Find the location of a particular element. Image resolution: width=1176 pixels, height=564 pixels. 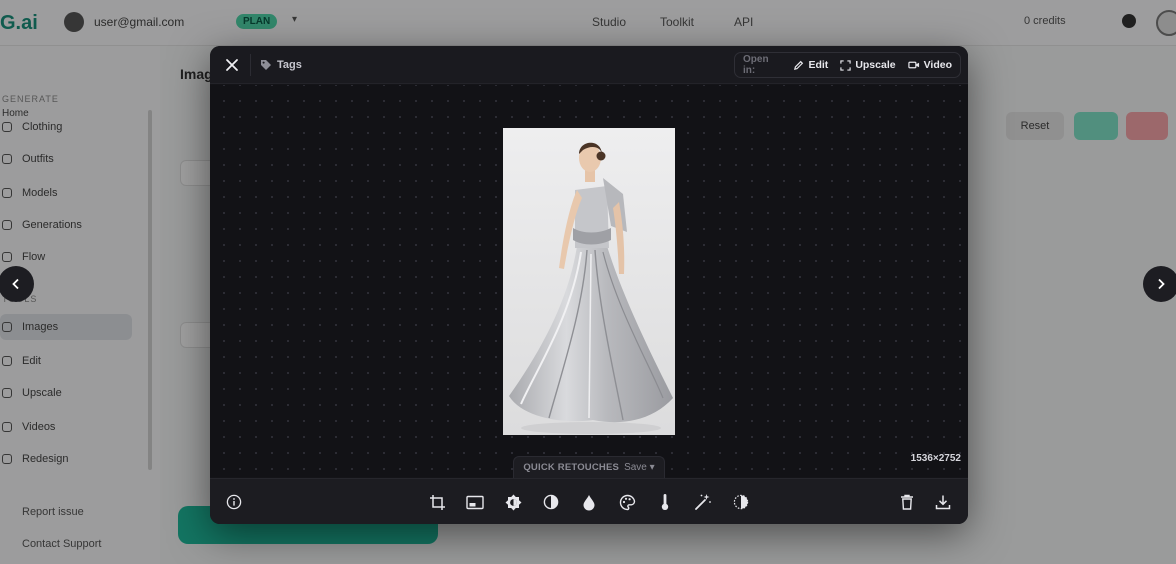

quick-retouches-panel: QUICK RETOUCHES Save ▾ is located at coordinates (589, 467).